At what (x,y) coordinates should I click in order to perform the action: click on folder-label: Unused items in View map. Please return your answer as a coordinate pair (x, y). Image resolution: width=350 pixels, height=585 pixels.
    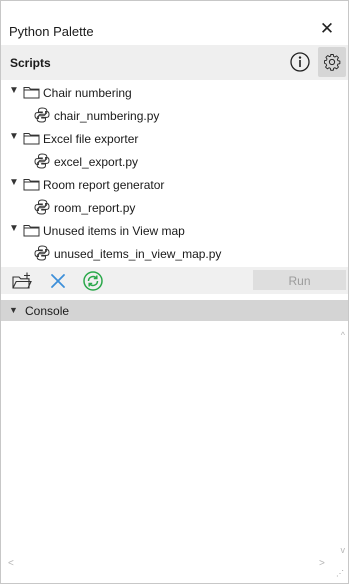
    Looking at the image, I should click on (114, 231).